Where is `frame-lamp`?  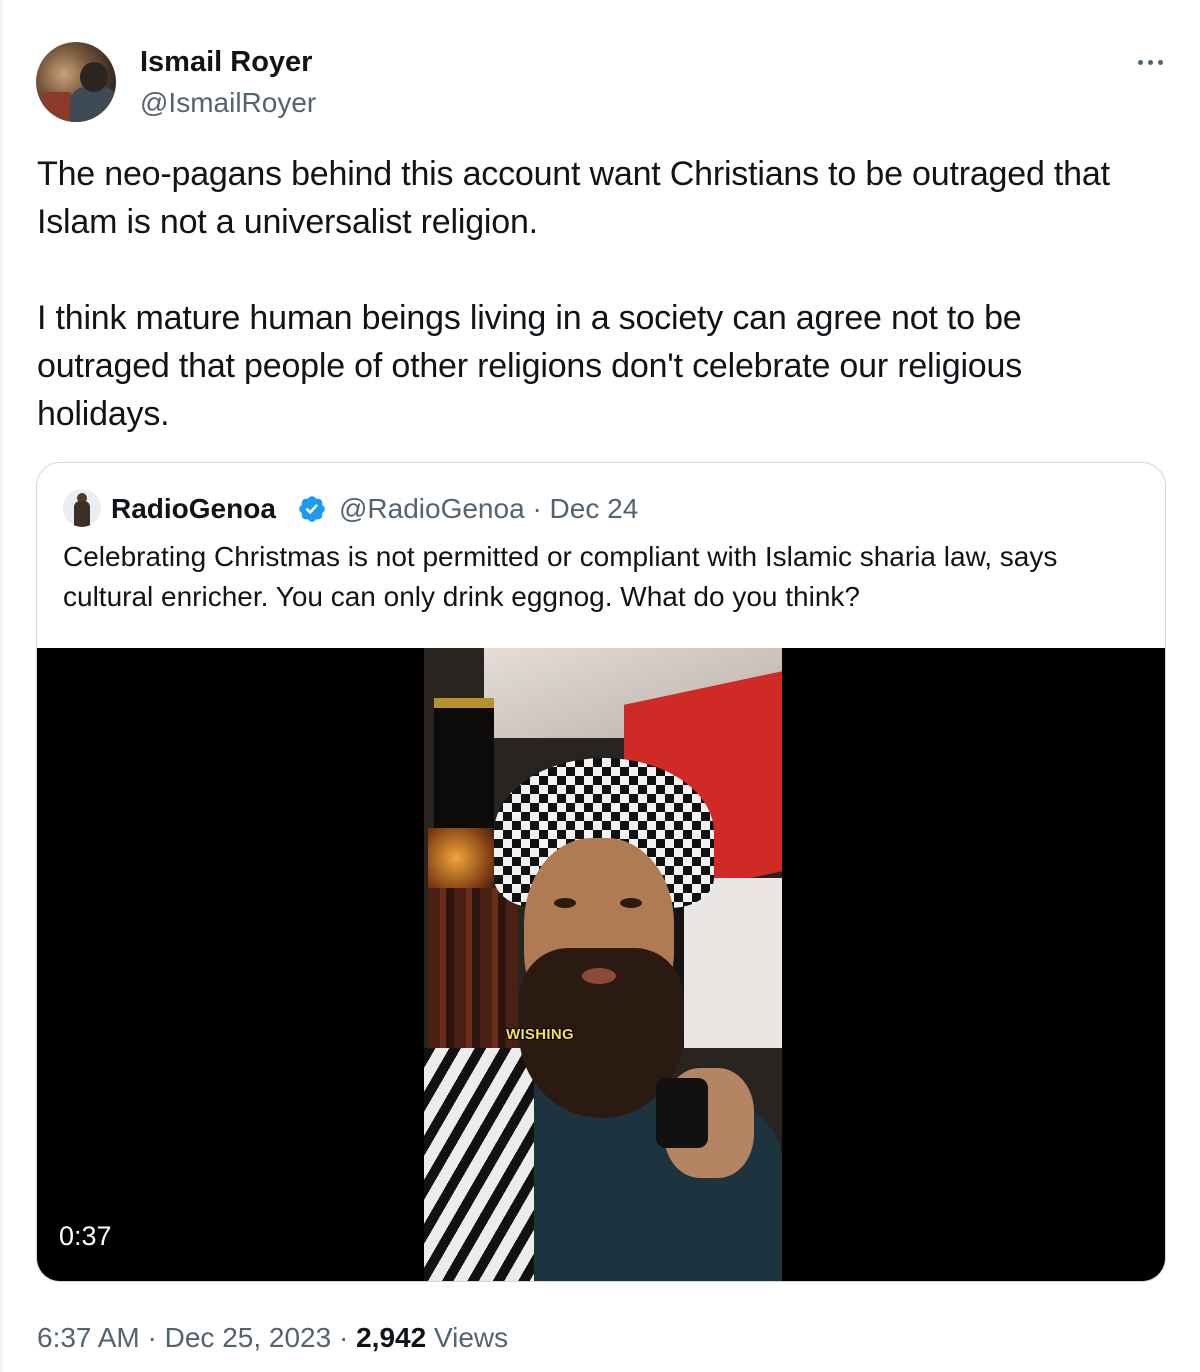
frame-lamp is located at coordinates (463, 858).